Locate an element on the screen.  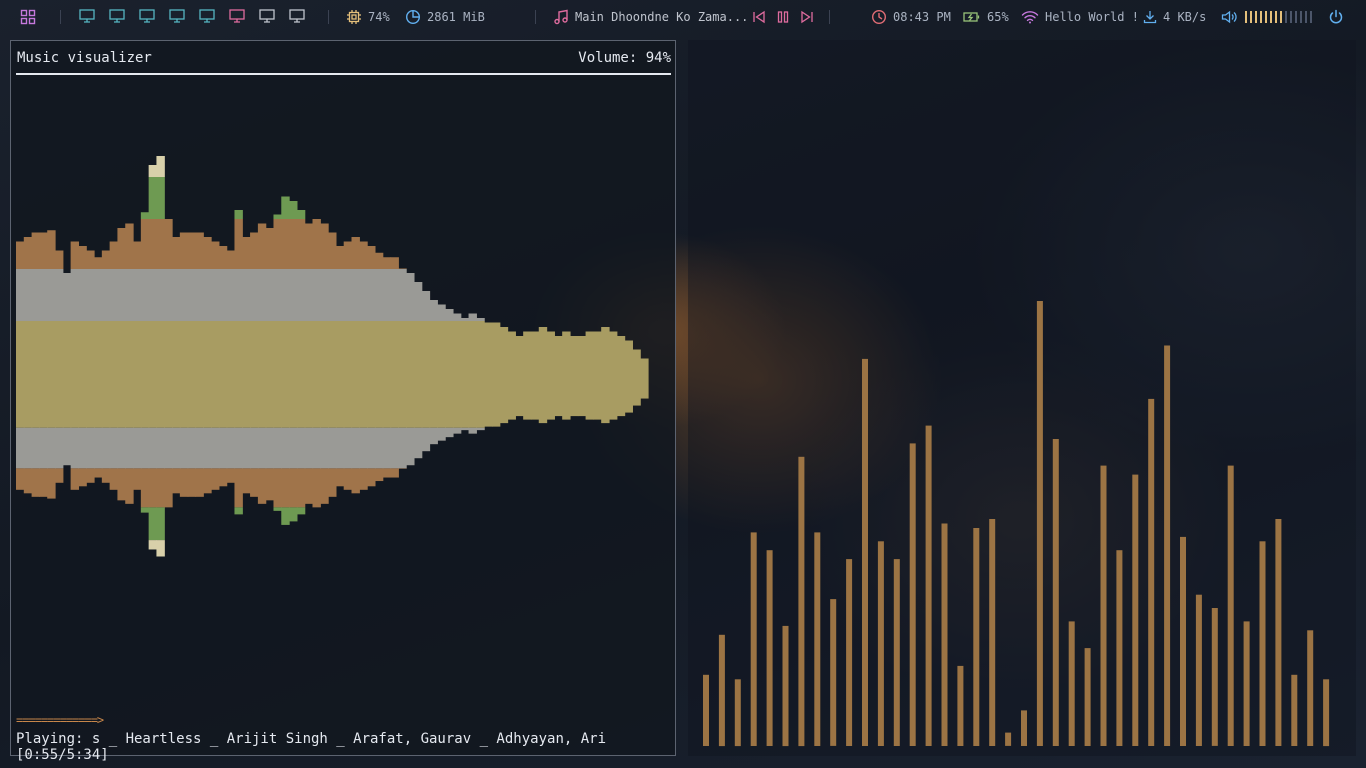
terminal-title: Music visualizer is located at coordinates (84, 58).